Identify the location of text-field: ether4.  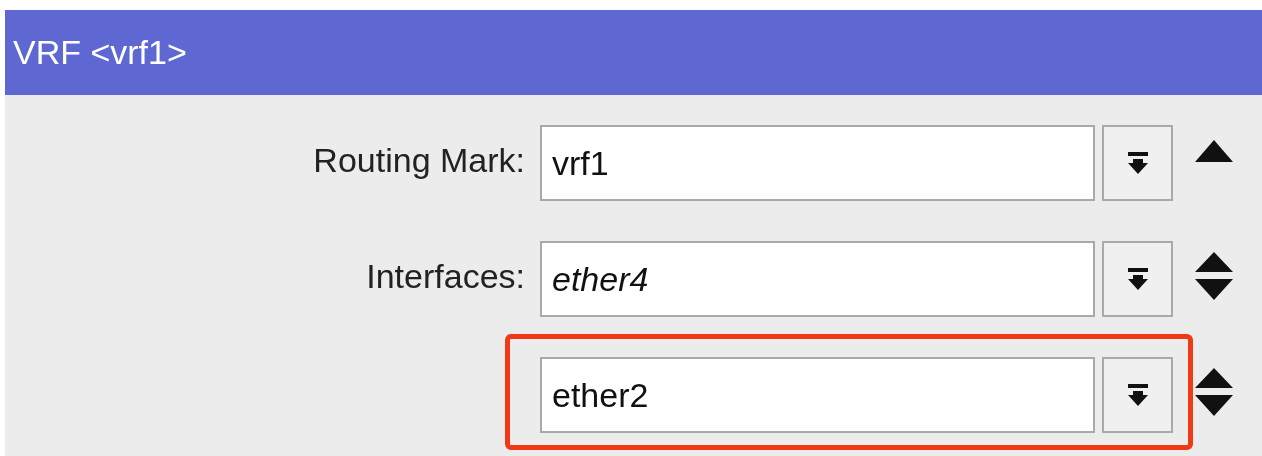
(817, 279).